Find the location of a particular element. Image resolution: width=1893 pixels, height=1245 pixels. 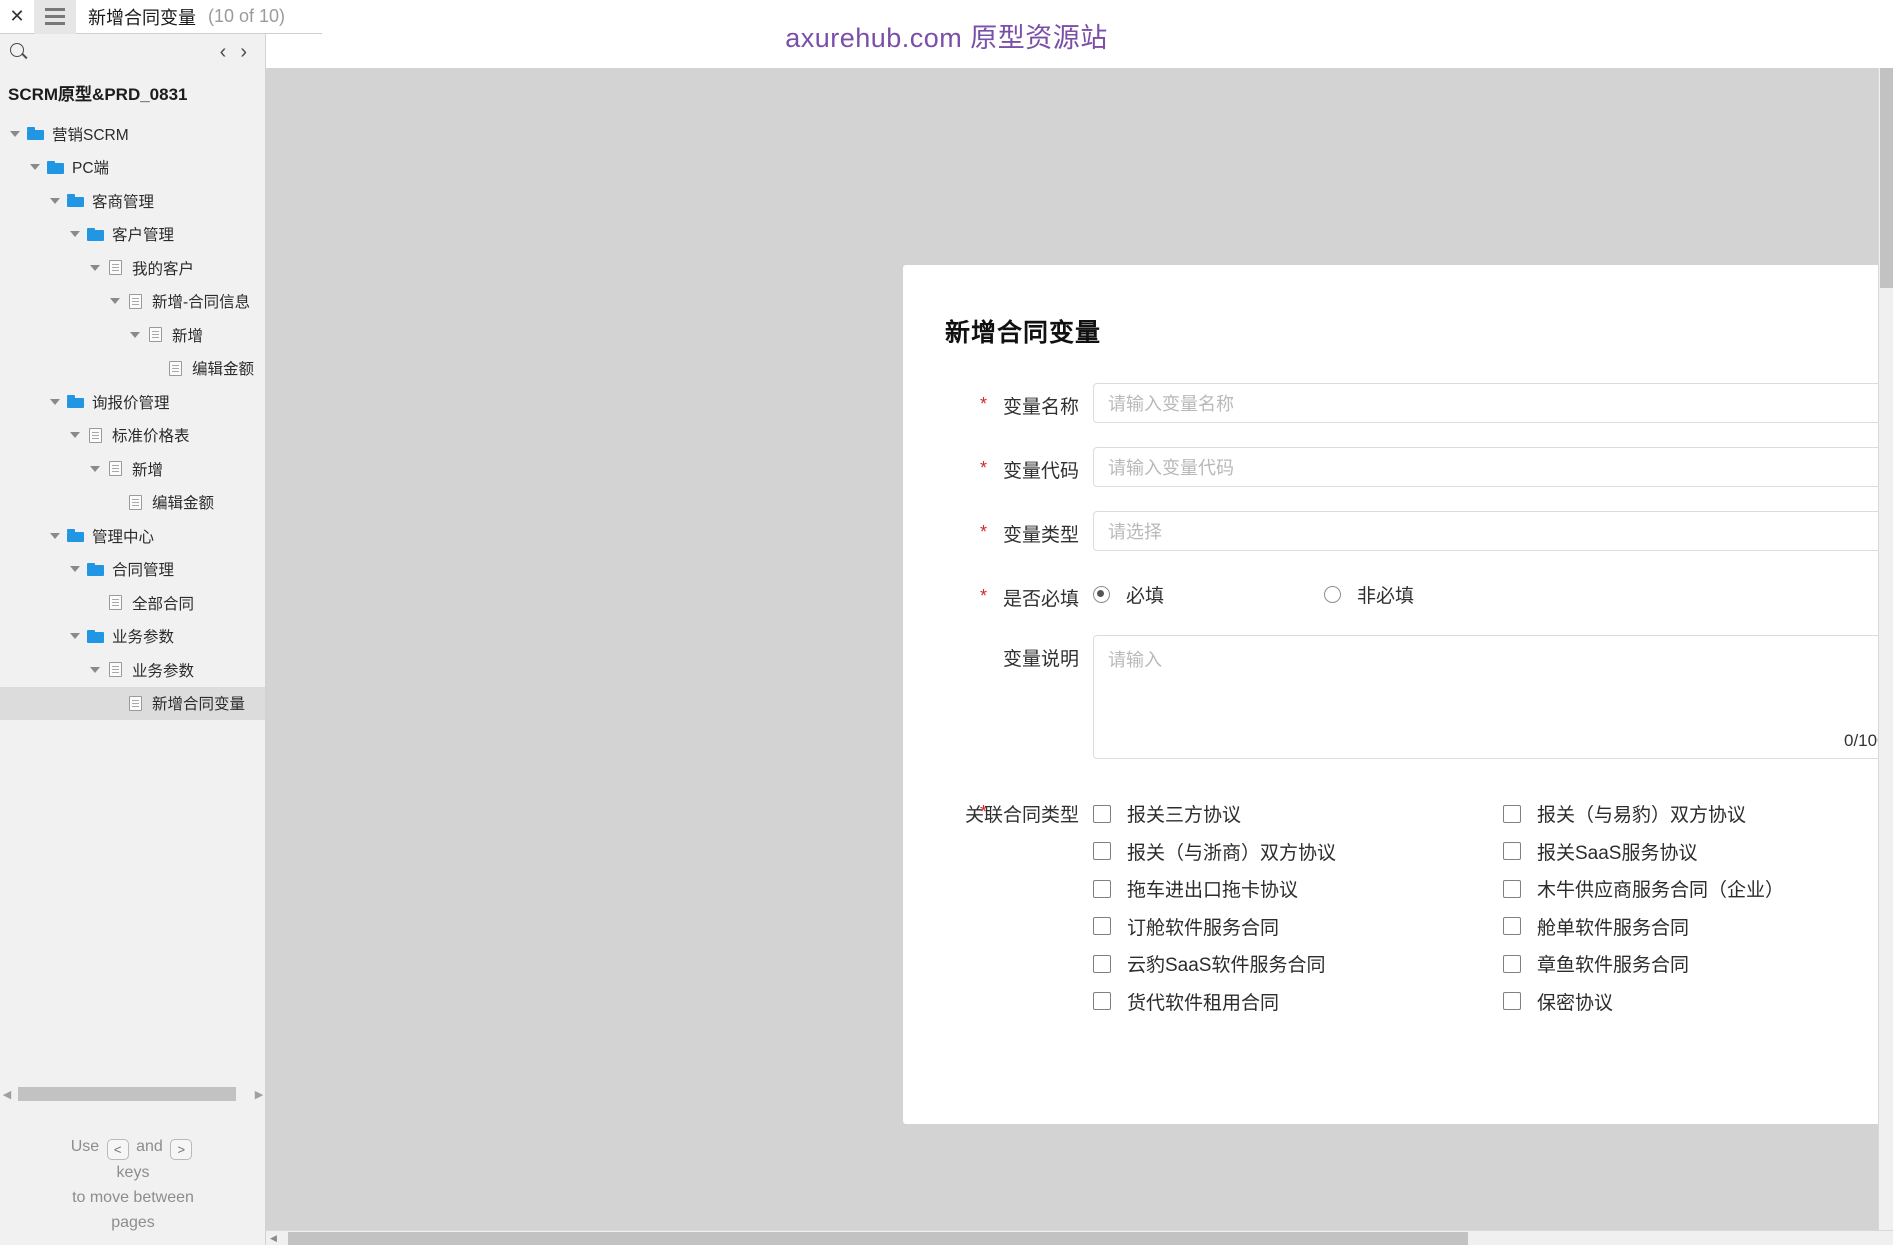

radio-unselected-icon is located at coordinates (1333, 594).